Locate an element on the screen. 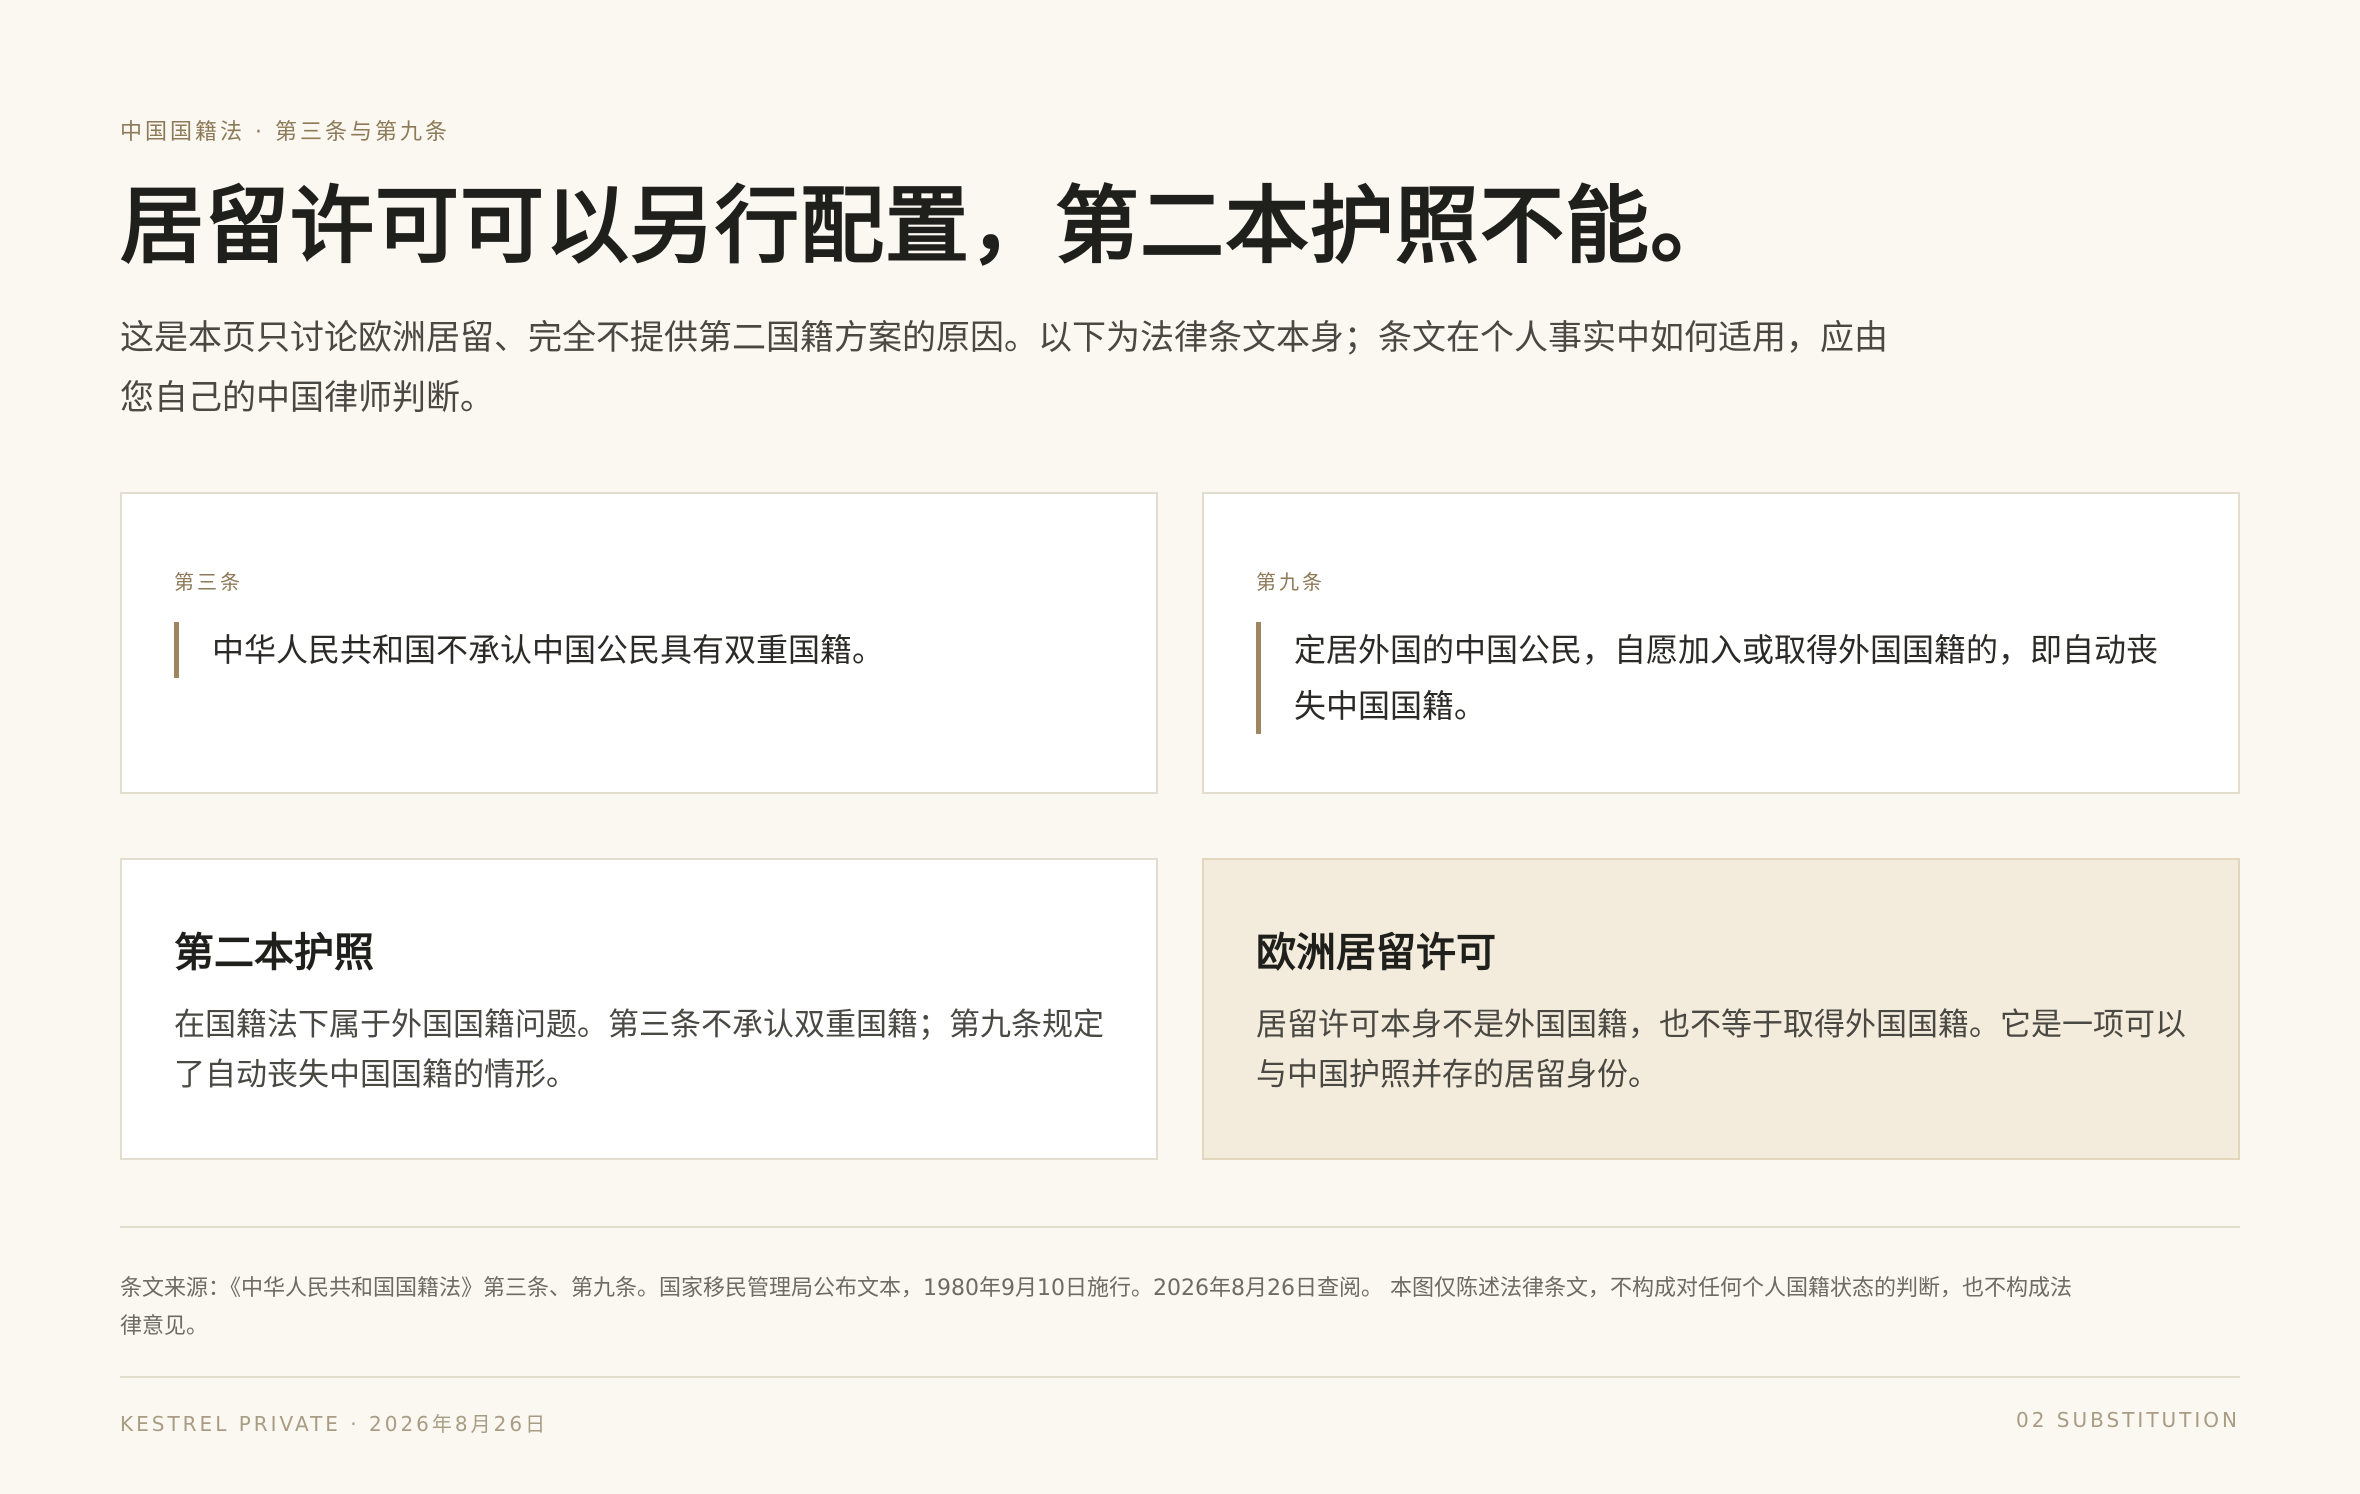  article-card-3: 第三条 中华人民共和国不承认中国公民具有双重国籍。 is located at coordinates (639, 643).